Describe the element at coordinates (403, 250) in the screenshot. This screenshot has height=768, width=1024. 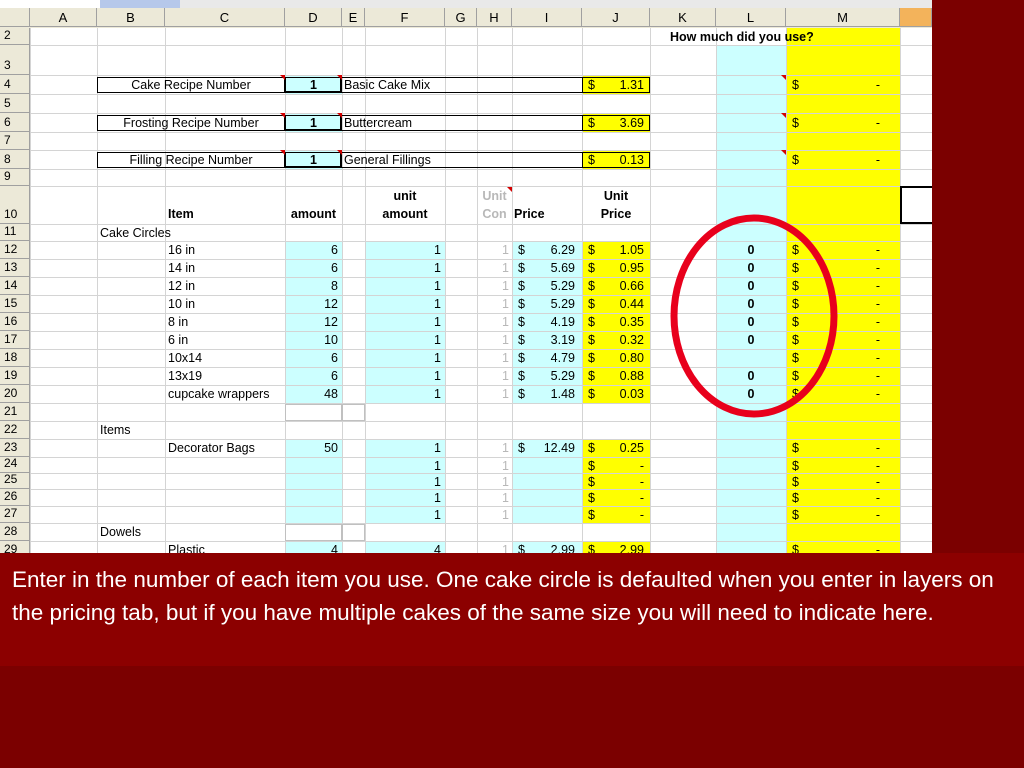
I see `item-unit-amount-12: 1` at that location.